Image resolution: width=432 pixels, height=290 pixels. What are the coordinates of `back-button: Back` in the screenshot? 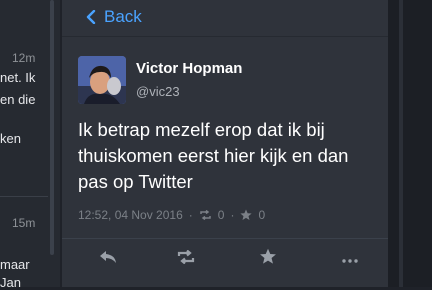 It's located at (114, 17).